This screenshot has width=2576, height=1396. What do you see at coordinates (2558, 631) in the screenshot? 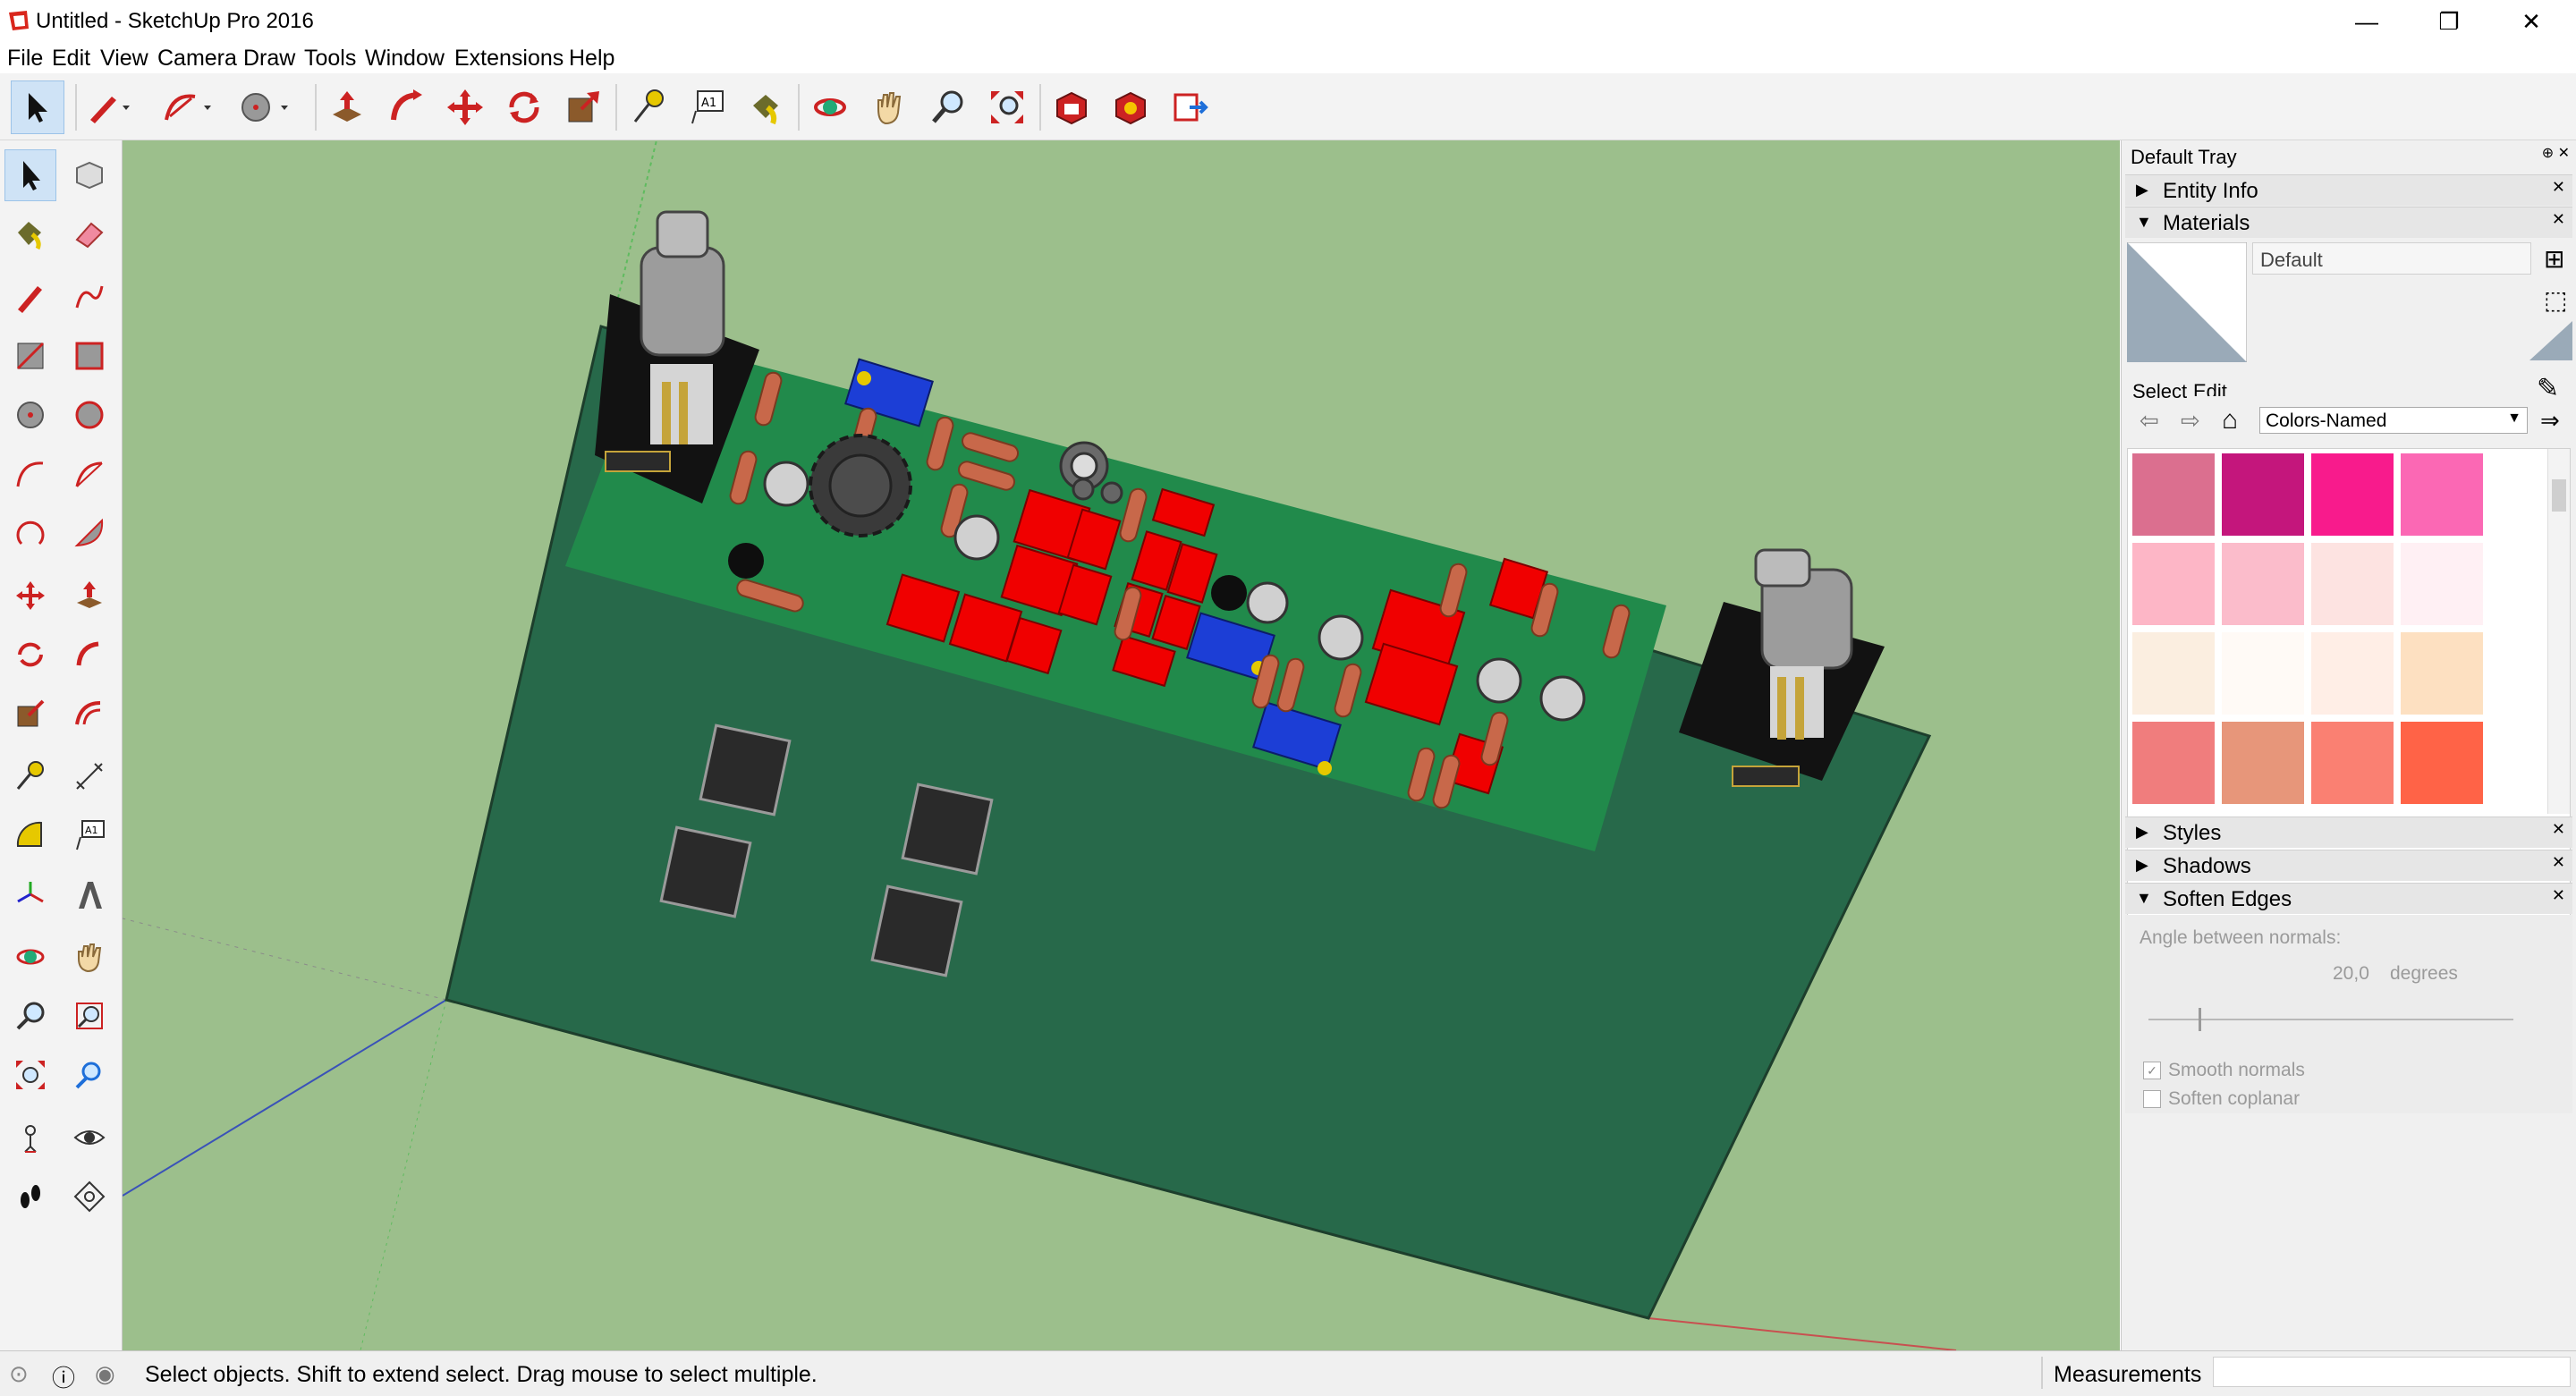
I see `swatch-scrollbar` at bounding box center [2558, 631].